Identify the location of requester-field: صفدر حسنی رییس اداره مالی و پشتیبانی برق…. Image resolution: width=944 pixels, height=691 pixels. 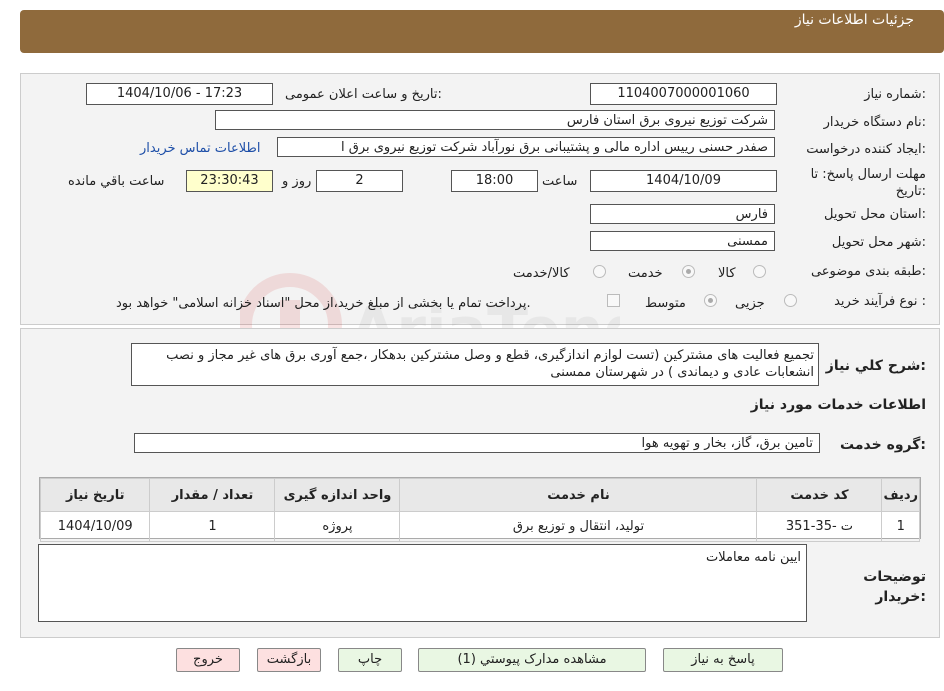
(526, 147).